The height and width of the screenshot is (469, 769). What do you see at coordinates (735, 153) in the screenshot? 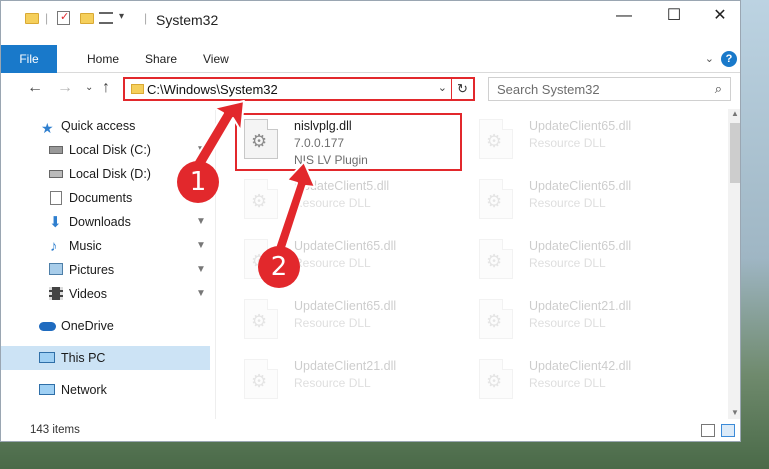
I see `scroll-thumb` at bounding box center [735, 153].